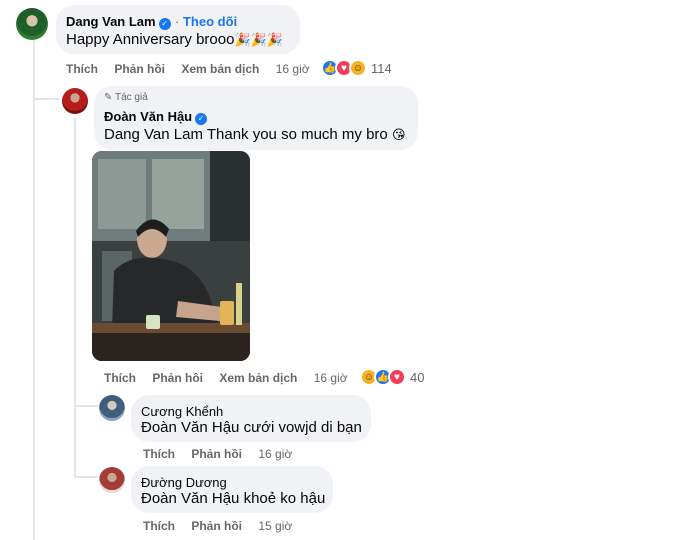  Describe the element at coordinates (112, 480) in the screenshot. I see `avatar-duong-duong` at that location.